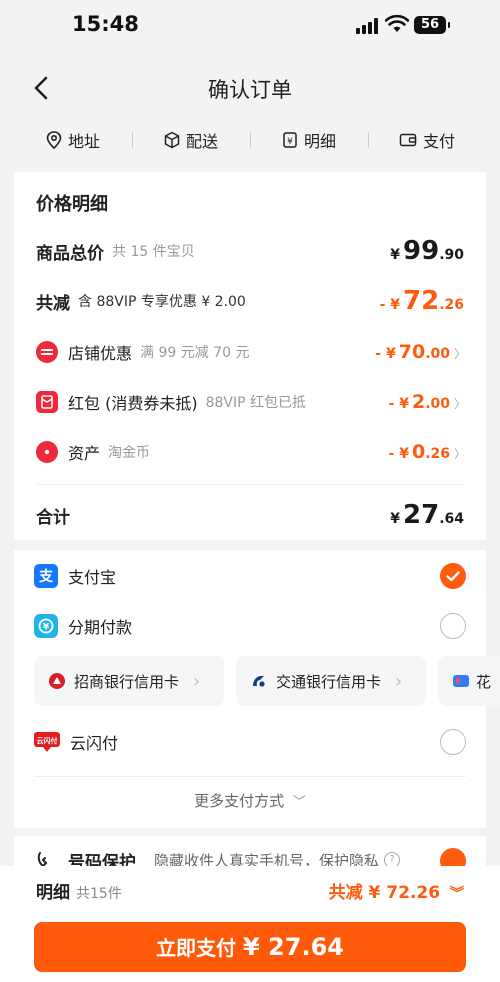 The height and width of the screenshot is (982, 500). Describe the element at coordinates (293, 947) in the screenshot. I see `pay-now-amount: ¥ 27.64` at that location.